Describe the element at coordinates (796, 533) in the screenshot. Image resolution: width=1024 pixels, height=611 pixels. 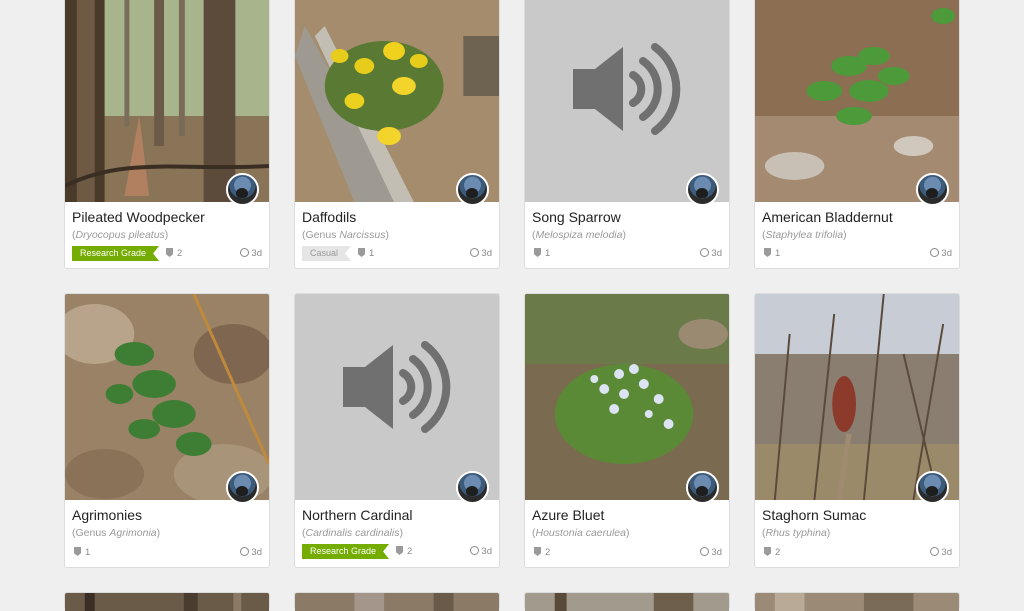
I see `observation-scientific-name: (Rhus typhina)` at that location.